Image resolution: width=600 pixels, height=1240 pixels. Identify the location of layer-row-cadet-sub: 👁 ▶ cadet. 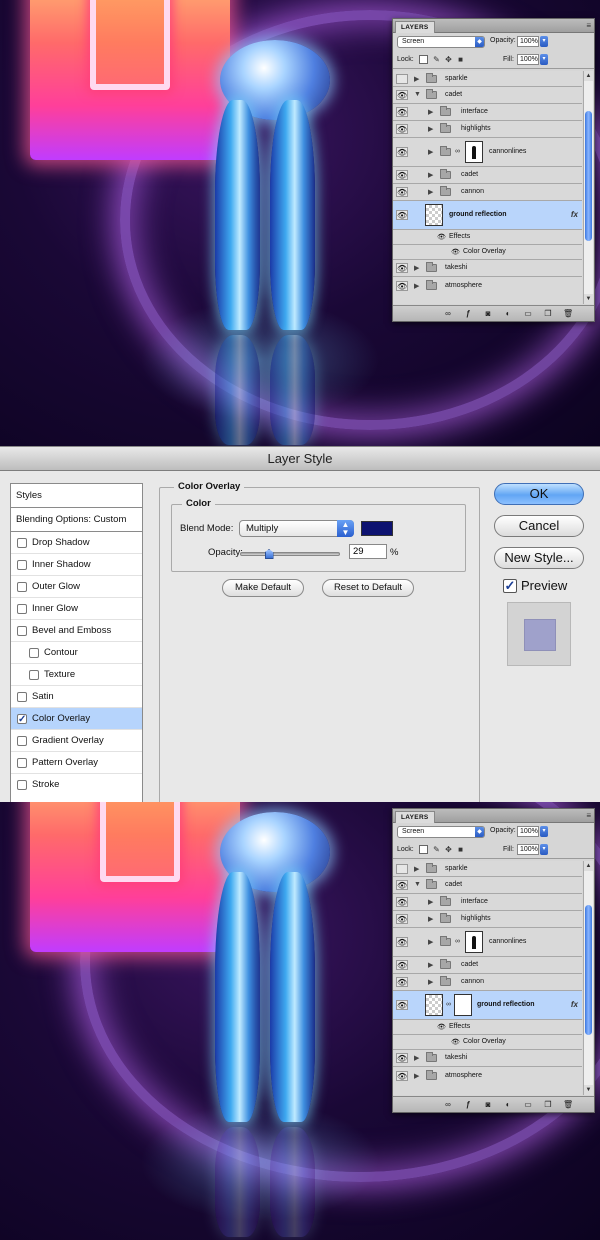
(487, 965).